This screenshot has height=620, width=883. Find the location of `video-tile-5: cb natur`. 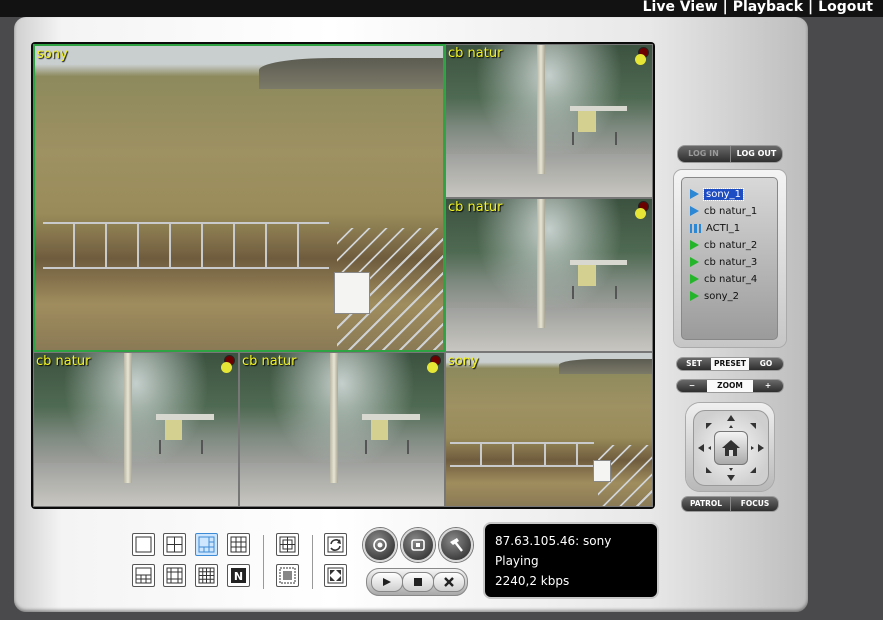

video-tile-5: cb natur is located at coordinates (342, 429).